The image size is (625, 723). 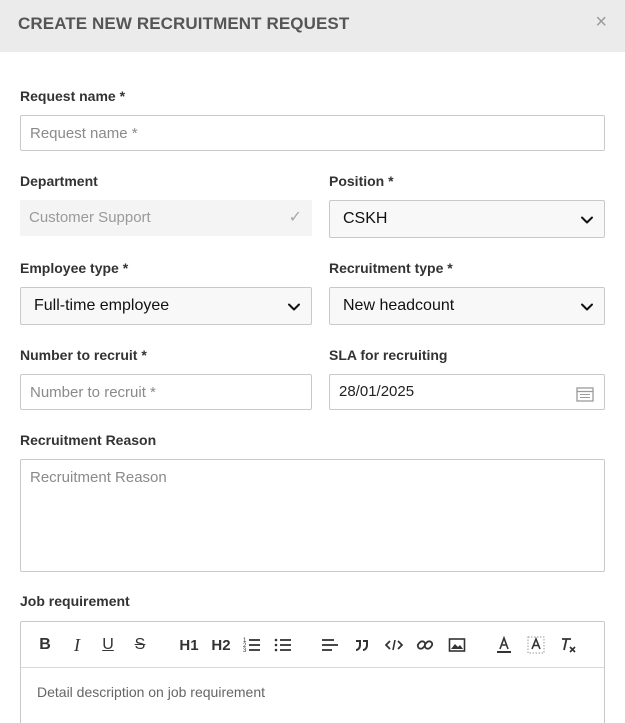 What do you see at coordinates (75, 601) in the screenshot?
I see `job-requirement-label: Job requirement` at bounding box center [75, 601].